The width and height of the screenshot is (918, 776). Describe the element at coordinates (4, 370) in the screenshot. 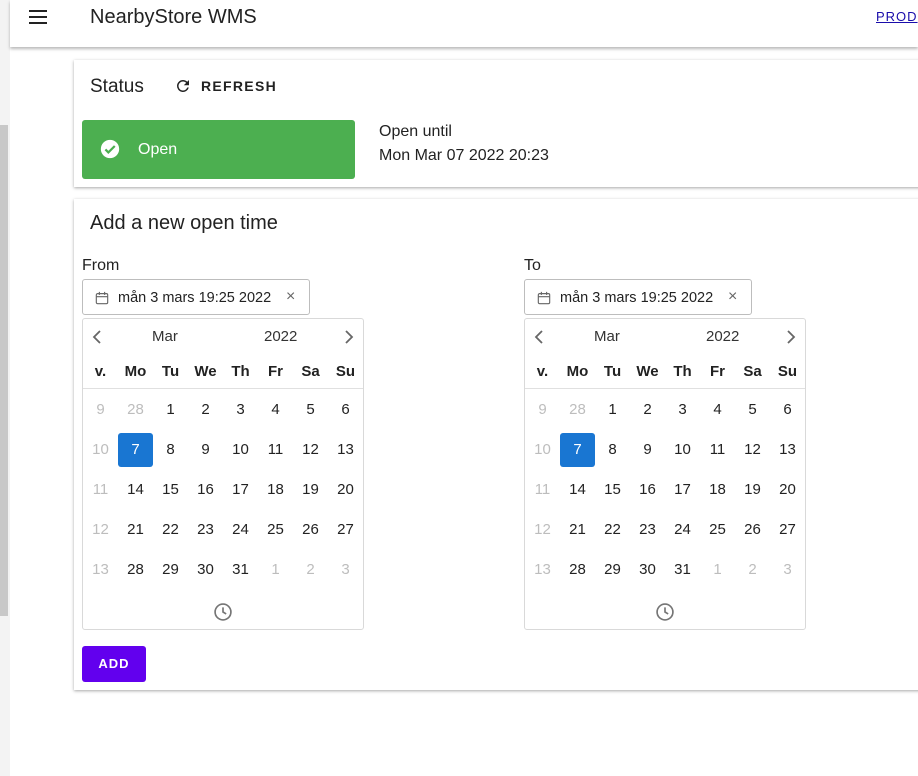

I see `scrollbar-thumb` at that location.